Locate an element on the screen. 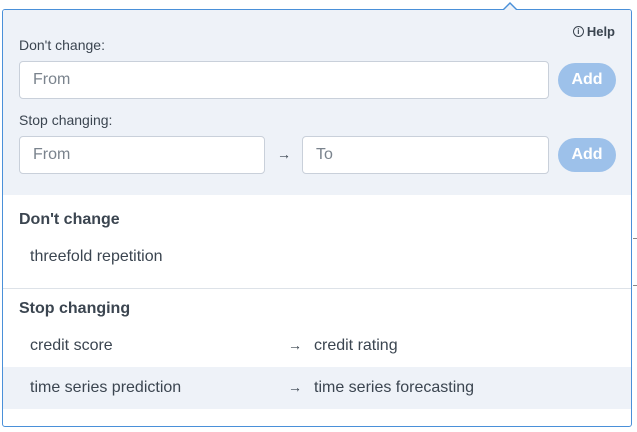 This screenshot has width=637, height=432. help-label: Help is located at coordinates (600, 31).